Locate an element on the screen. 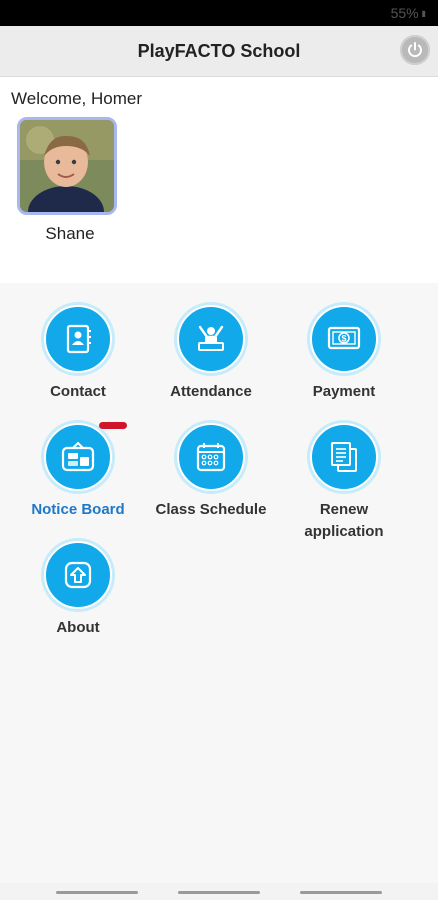 This screenshot has height=900, width=438. app-title: PlayFACTO School is located at coordinates (219, 50).